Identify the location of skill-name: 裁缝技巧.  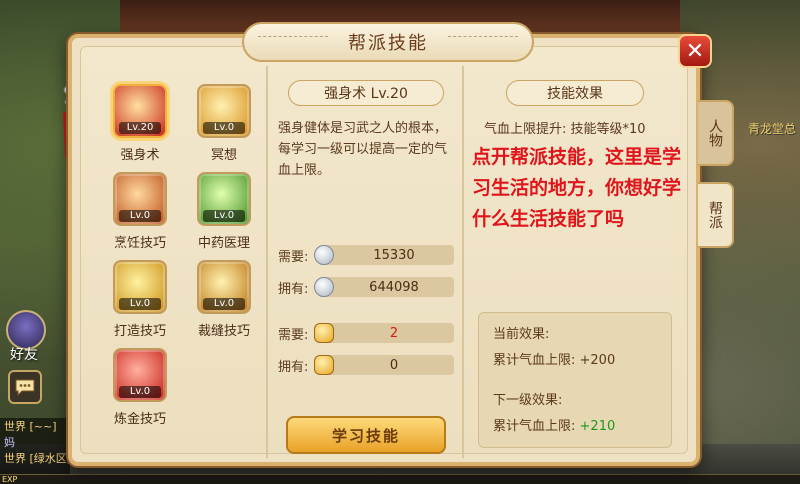
(223, 331).